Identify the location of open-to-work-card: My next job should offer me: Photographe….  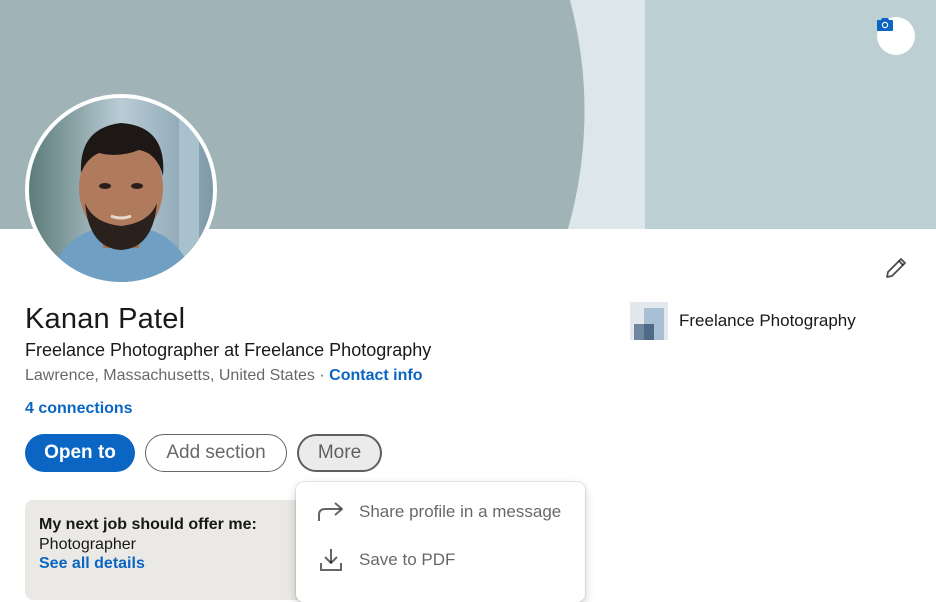
(175, 550).